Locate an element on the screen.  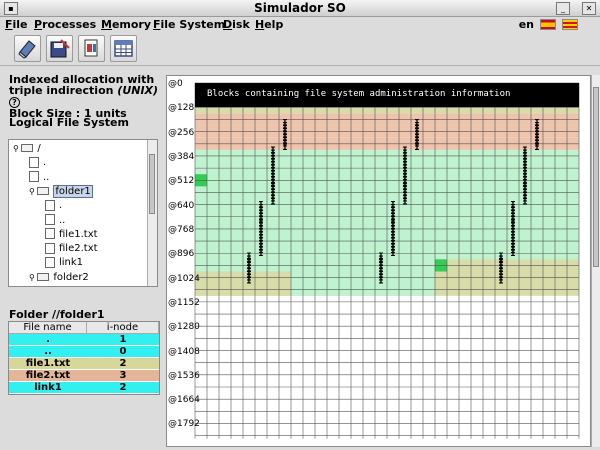
title-bar: Simulador SO ▪ _ ✕ is located at coordinates (300, 8).